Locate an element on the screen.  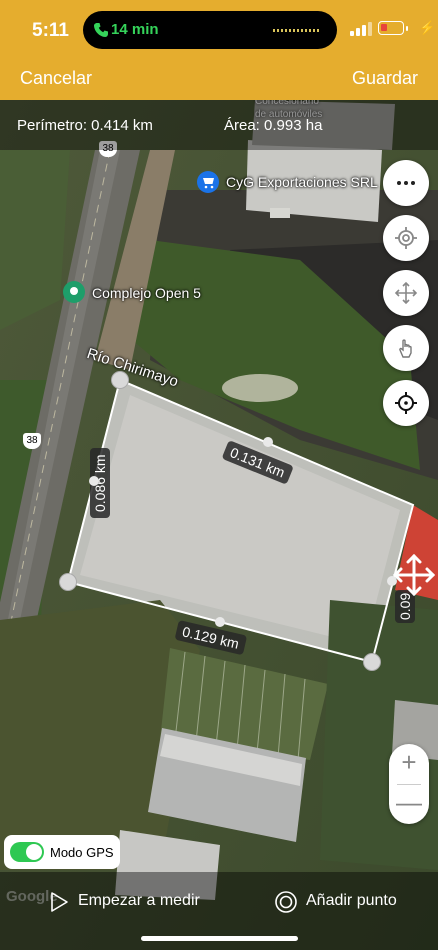
move-icon is located at coordinates (406, 293).